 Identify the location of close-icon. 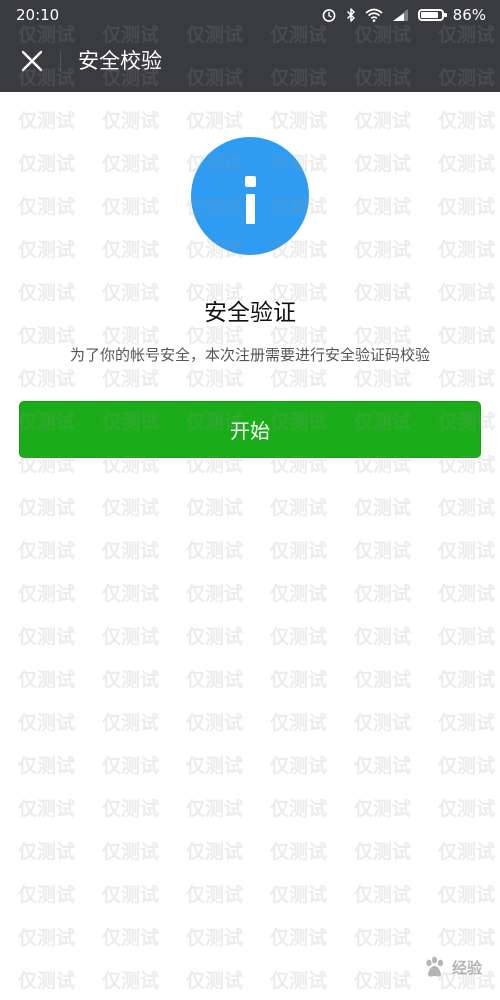
(32, 61).